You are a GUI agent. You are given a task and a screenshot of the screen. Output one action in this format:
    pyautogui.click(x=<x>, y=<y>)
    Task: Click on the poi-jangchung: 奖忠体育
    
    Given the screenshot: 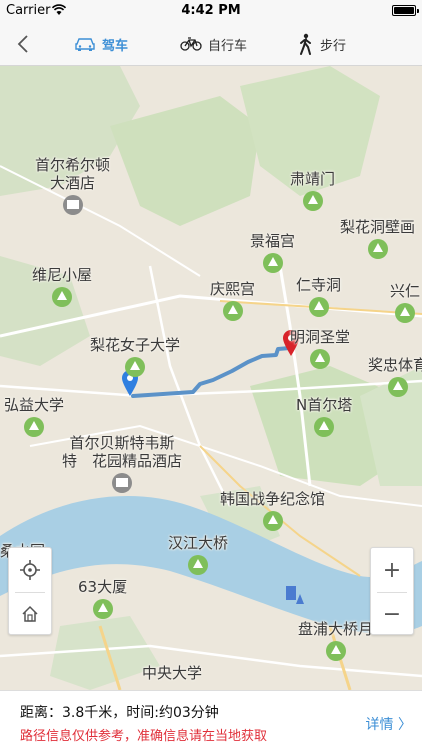 What is the action you would take?
    pyautogui.click(x=395, y=378)
    